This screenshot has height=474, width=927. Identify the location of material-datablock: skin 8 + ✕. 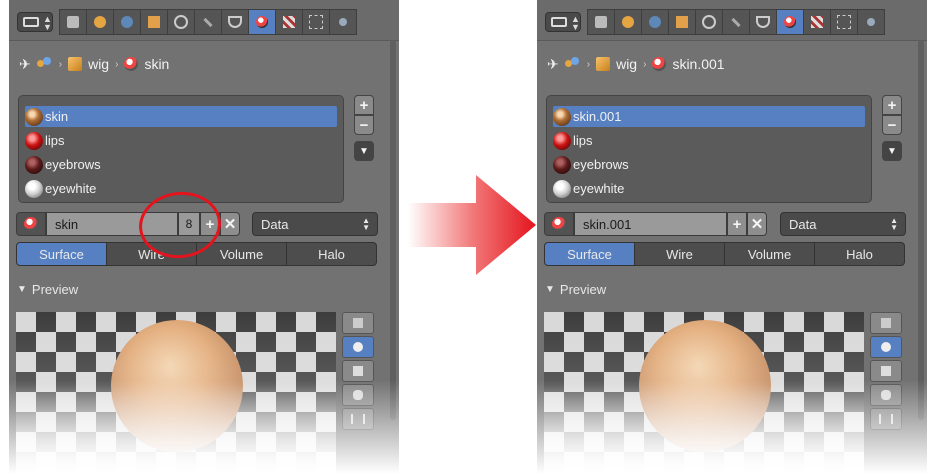
(128, 224).